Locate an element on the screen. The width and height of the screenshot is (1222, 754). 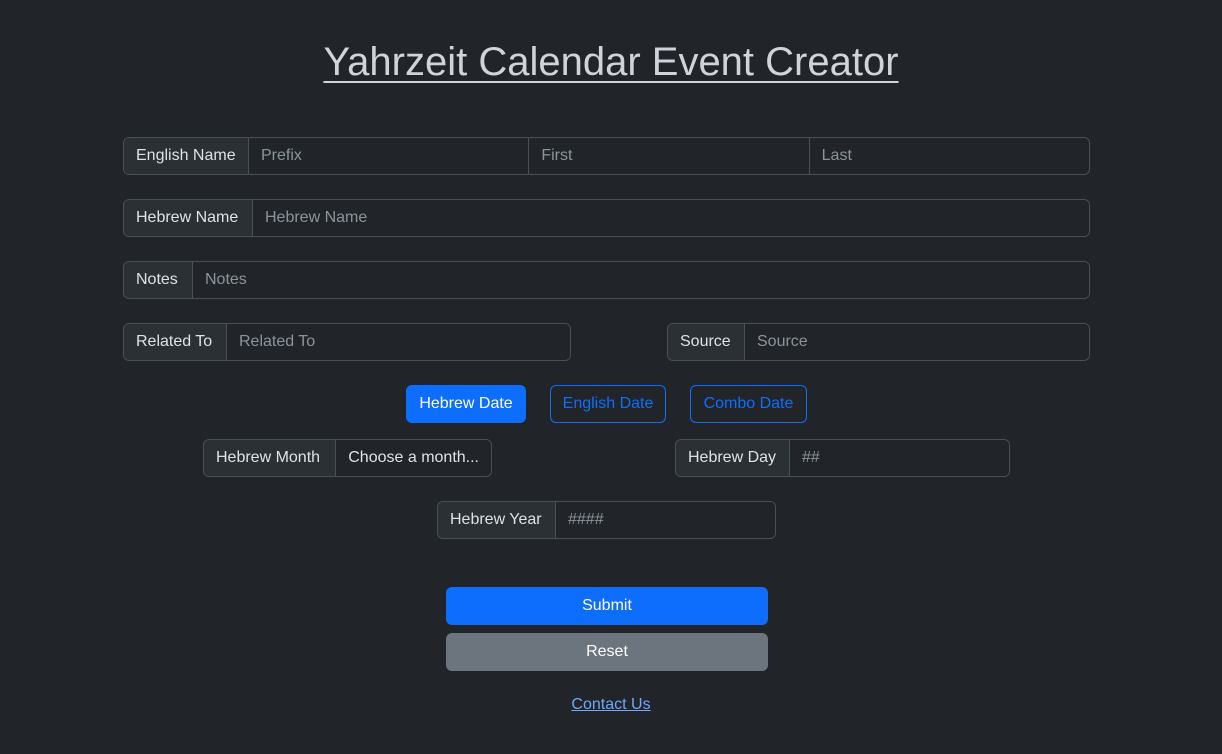
page-title: Yahrzeit Calendar Event Creator is located at coordinates (611, 62).